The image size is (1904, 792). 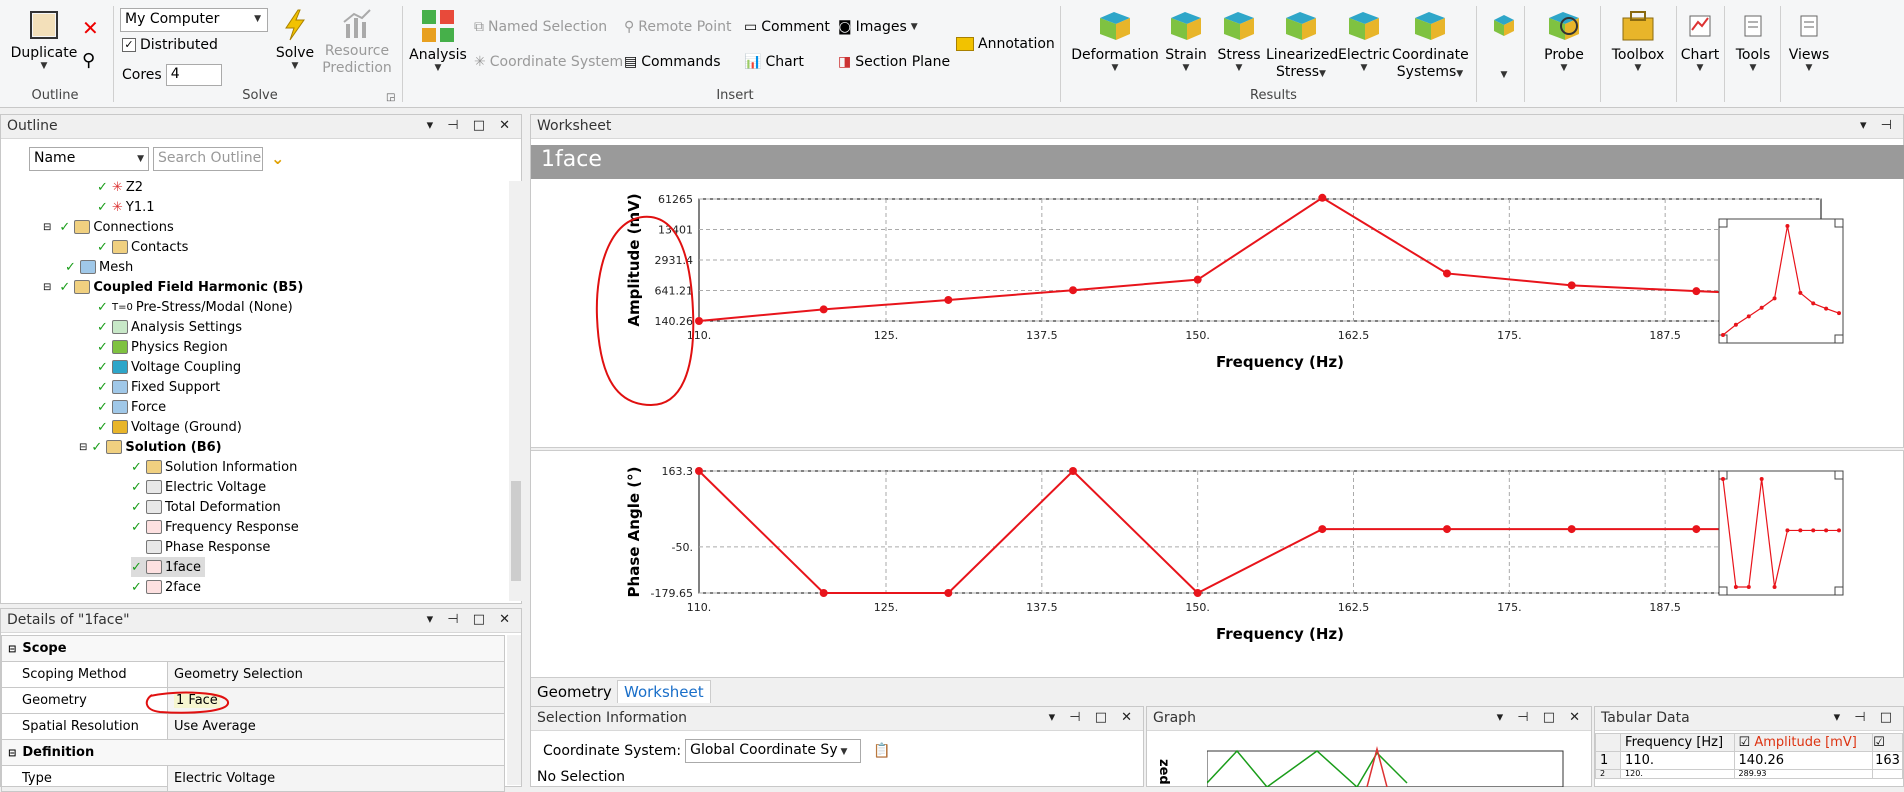 What do you see at coordinates (166, 587) in the screenshot?
I see `tree-item-2face: ✓ 2face` at bounding box center [166, 587].